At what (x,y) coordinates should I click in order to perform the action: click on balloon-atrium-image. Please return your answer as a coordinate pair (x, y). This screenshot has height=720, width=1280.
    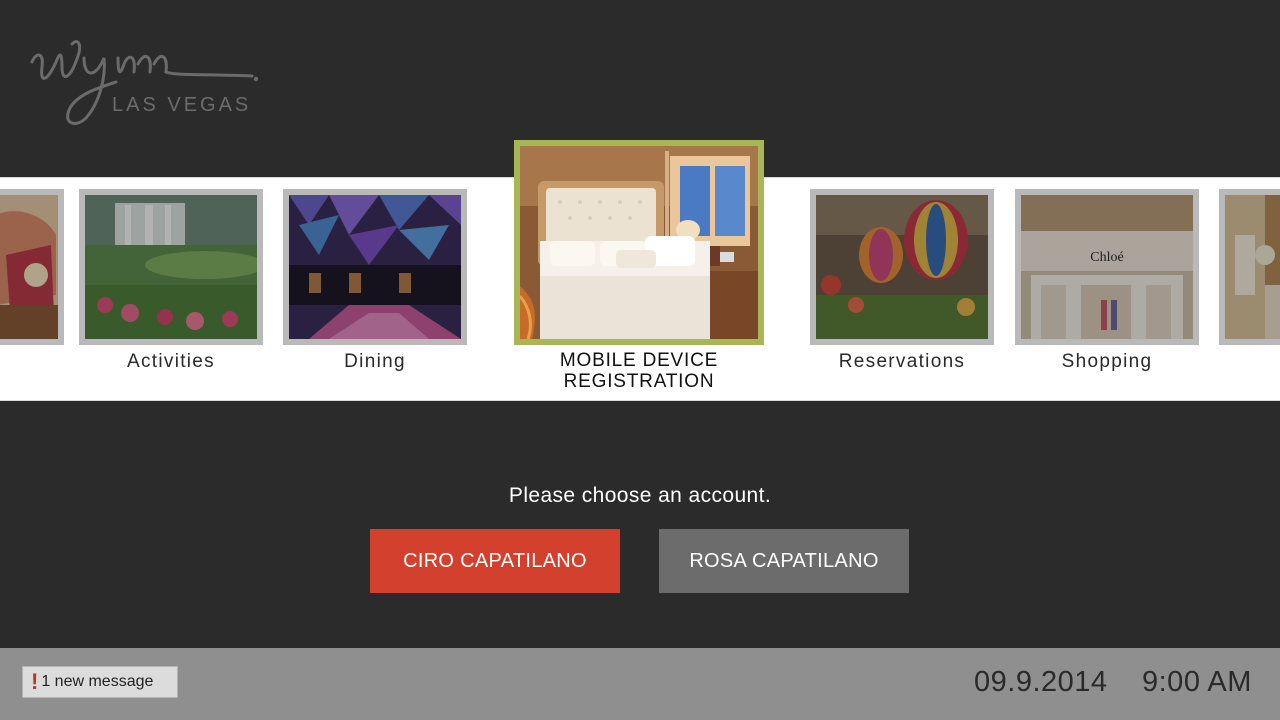
    Looking at the image, I should click on (902, 267).